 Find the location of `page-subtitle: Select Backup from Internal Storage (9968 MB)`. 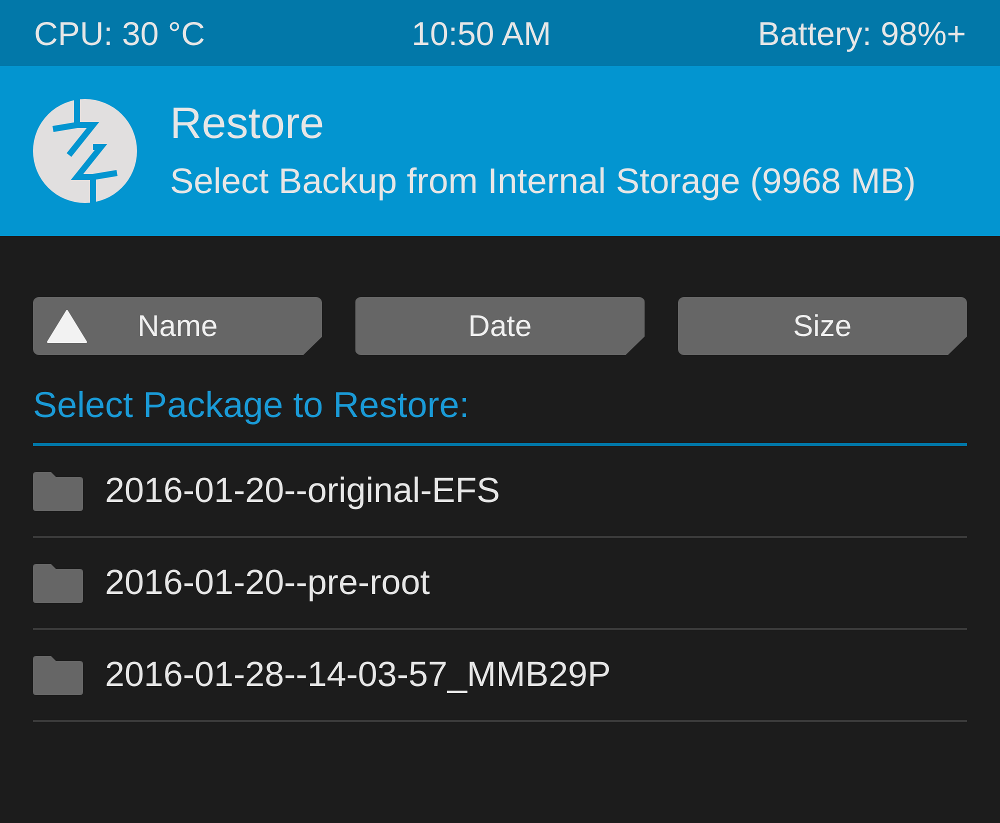

page-subtitle: Select Backup from Internal Storage (9968 MB) is located at coordinates (543, 182).